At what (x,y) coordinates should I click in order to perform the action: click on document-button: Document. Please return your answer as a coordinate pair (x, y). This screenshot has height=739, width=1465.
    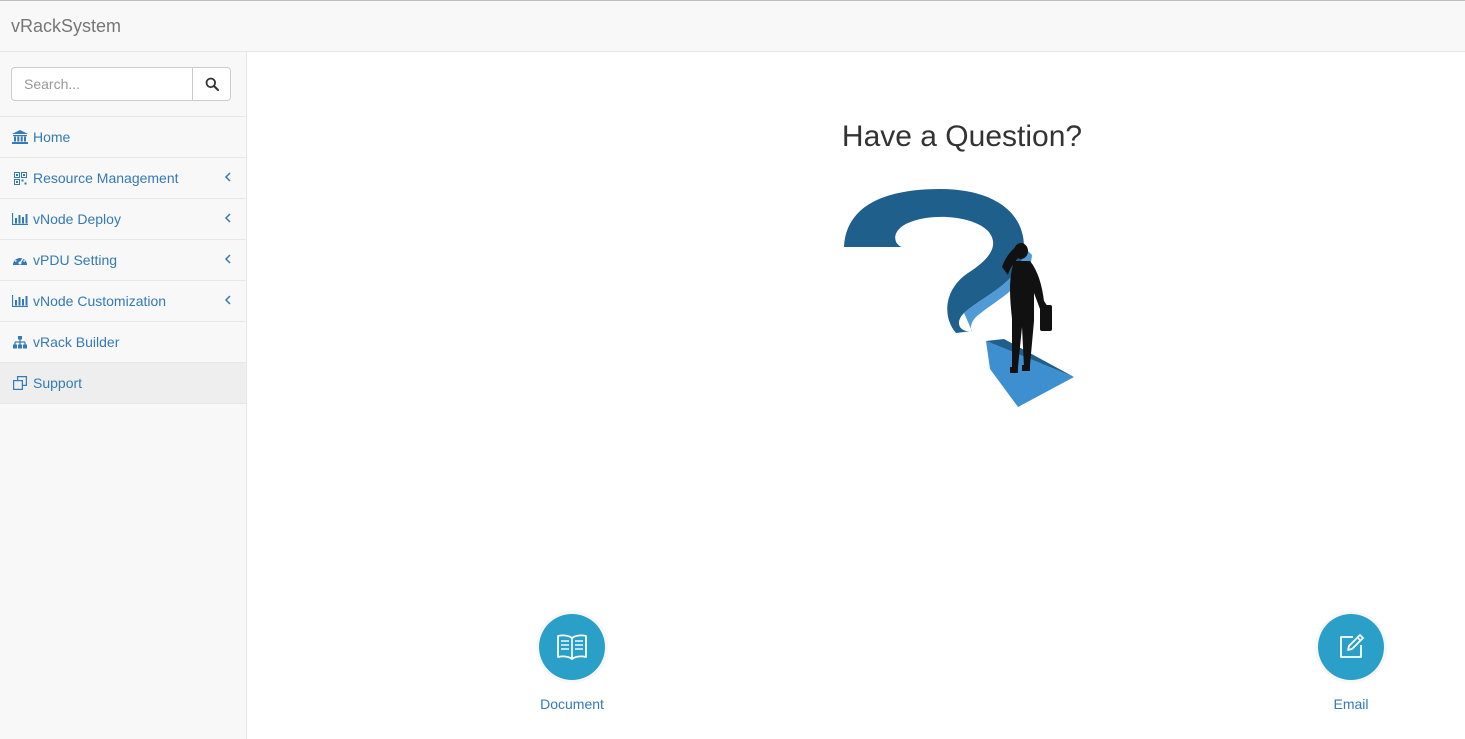
    Looking at the image, I should click on (572, 661).